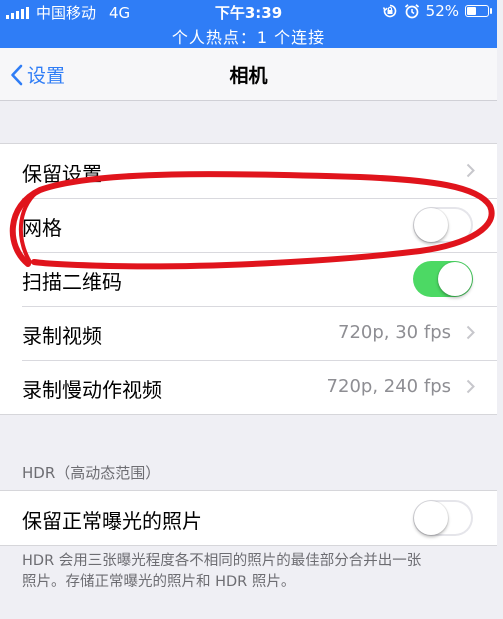 The width and height of the screenshot is (503, 619). Describe the element at coordinates (62, 336) in the screenshot. I see `row-label: 录制视频` at that location.